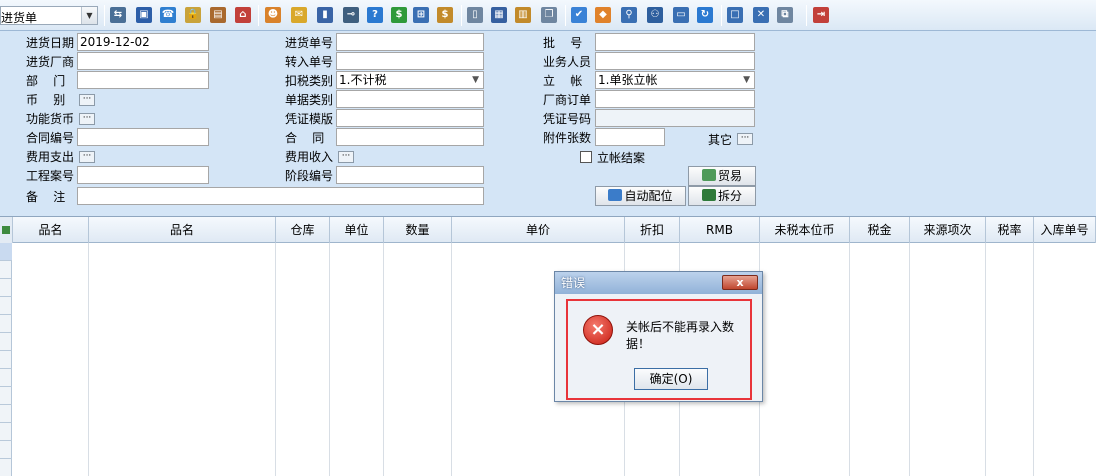 The width and height of the screenshot is (1096, 476). I want to click on tax-type-select: 1.不计税 ▼, so click(410, 80).